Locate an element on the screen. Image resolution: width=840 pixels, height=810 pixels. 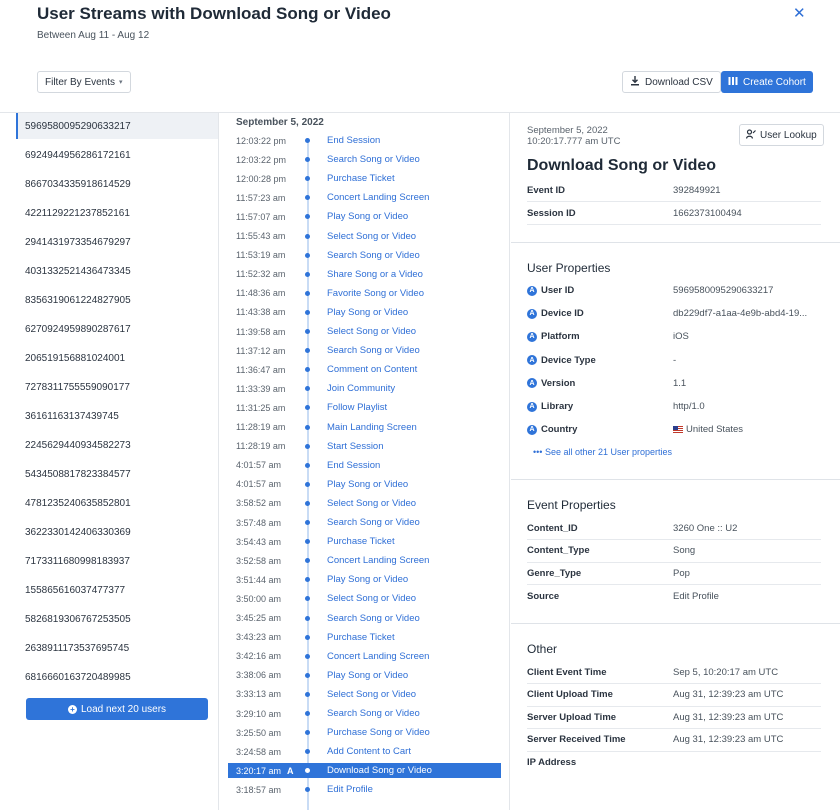
user-list-item: 7173311680998183937 is located at coordinates (117, 561).